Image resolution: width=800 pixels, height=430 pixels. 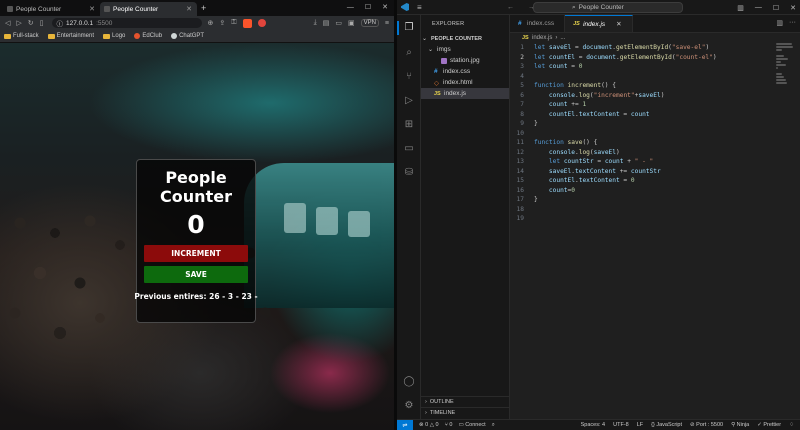 I want to click on bookmark-icon: ▯, so click(x=42, y=23).